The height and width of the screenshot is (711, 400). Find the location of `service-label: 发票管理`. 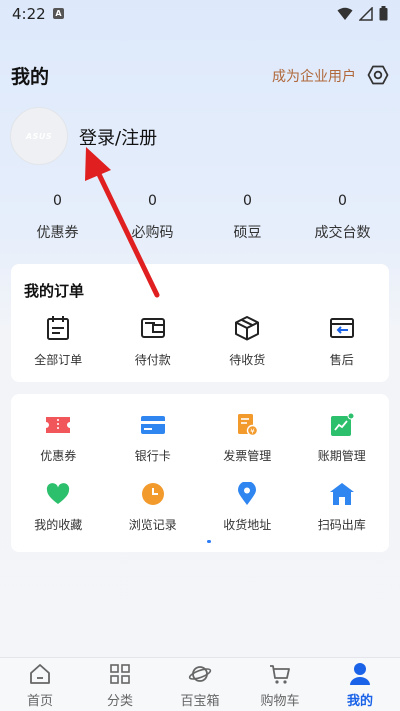

service-label: 发票管理 is located at coordinates (247, 456).